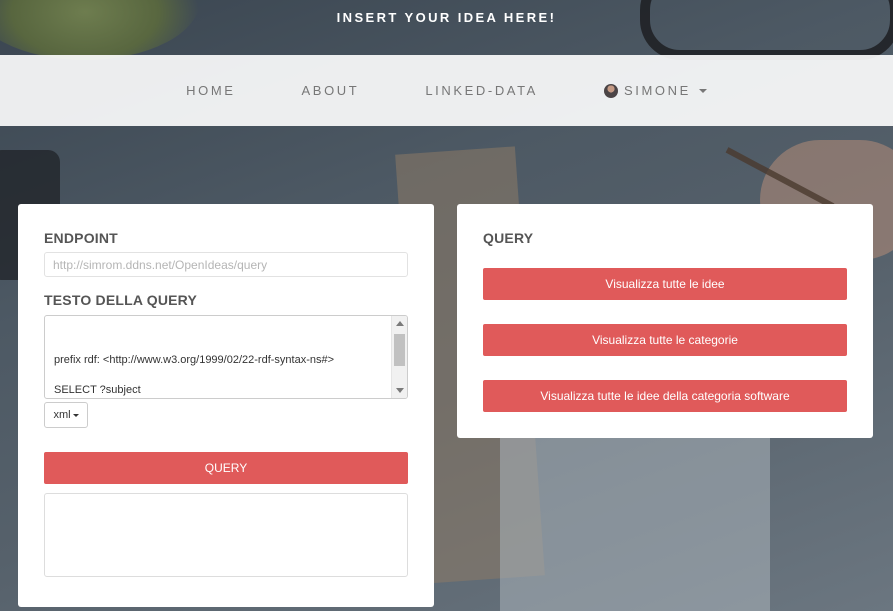 The height and width of the screenshot is (611, 893). Describe the element at coordinates (81, 238) in the screenshot. I see `endpoint-label: ENDPOINT` at that location.